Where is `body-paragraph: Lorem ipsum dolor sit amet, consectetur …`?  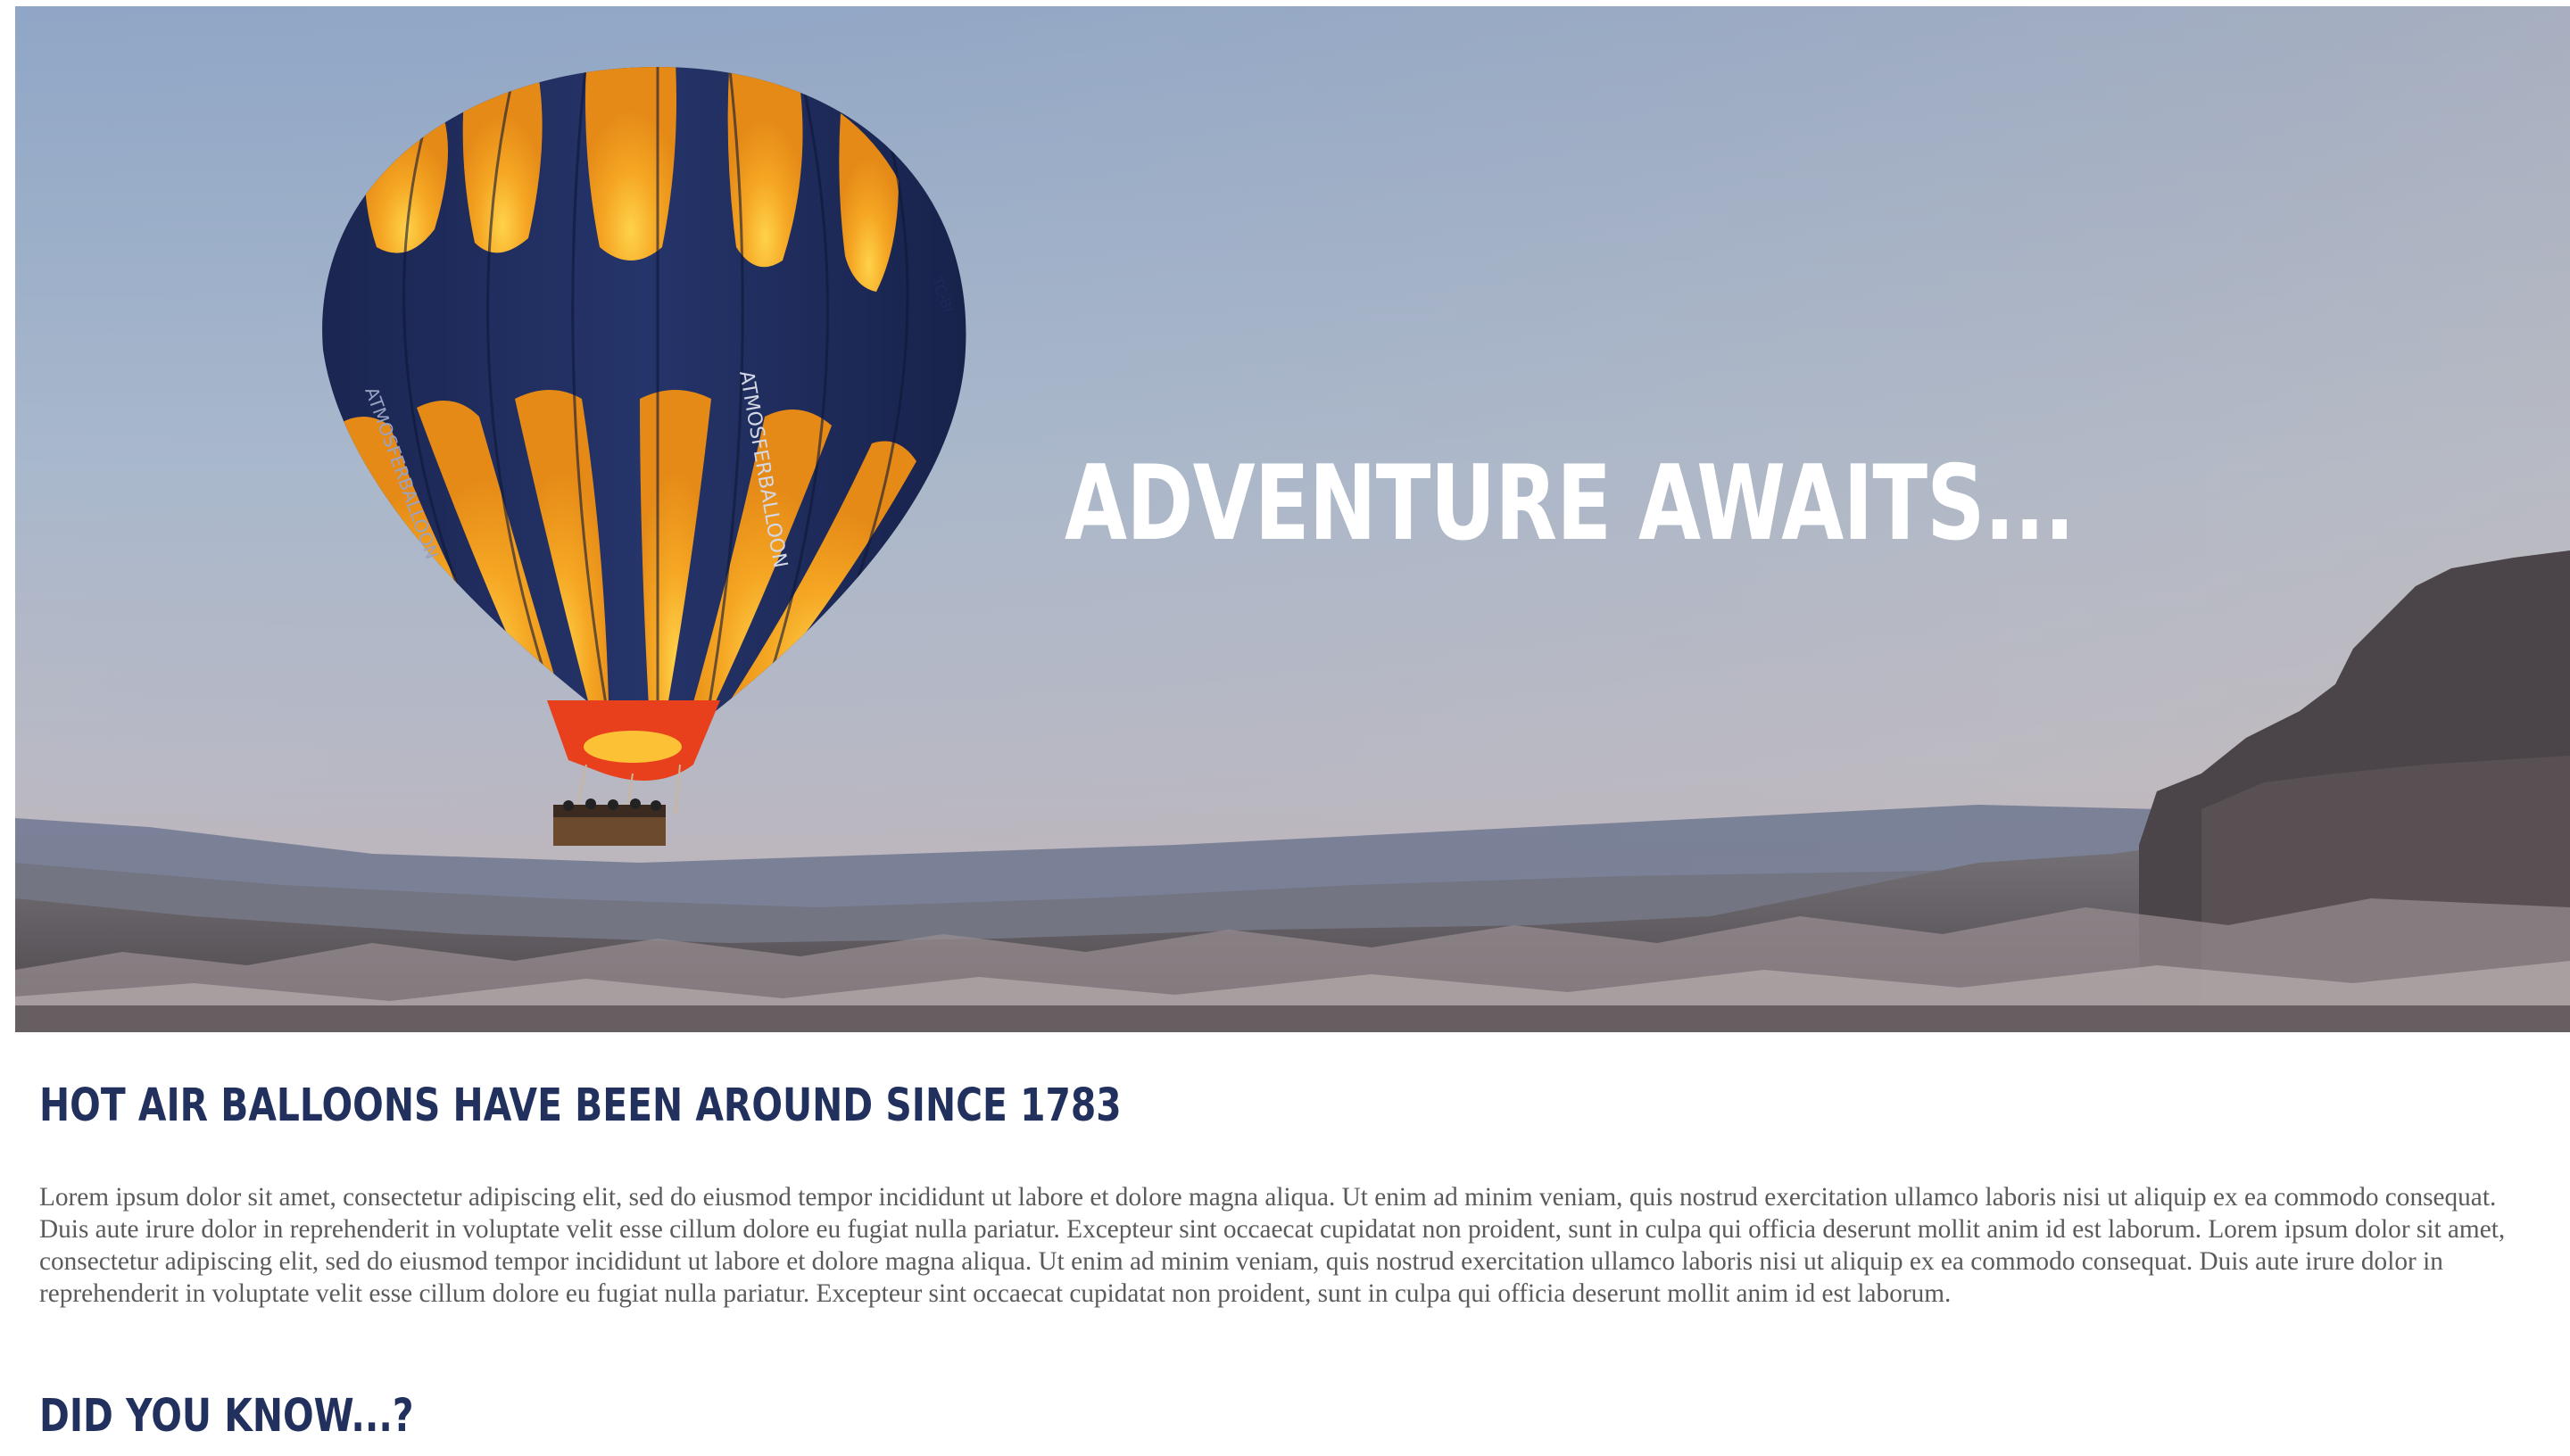 body-paragraph: Lorem ipsum dolor sit amet, consectetur … is located at coordinates (1272, 1246).